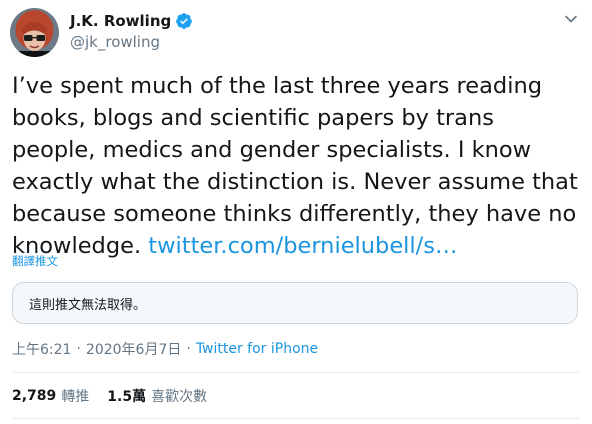  What do you see at coordinates (75, 397) in the screenshot?
I see `retweets-label: 轉推` at bounding box center [75, 397].